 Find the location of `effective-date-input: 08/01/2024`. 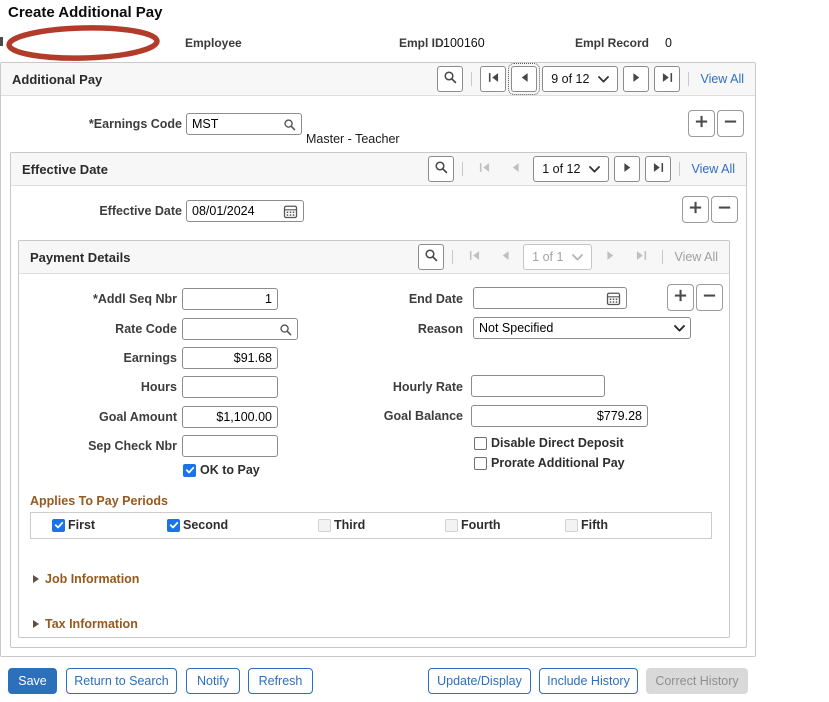

effective-date-input: 08/01/2024 is located at coordinates (245, 211).